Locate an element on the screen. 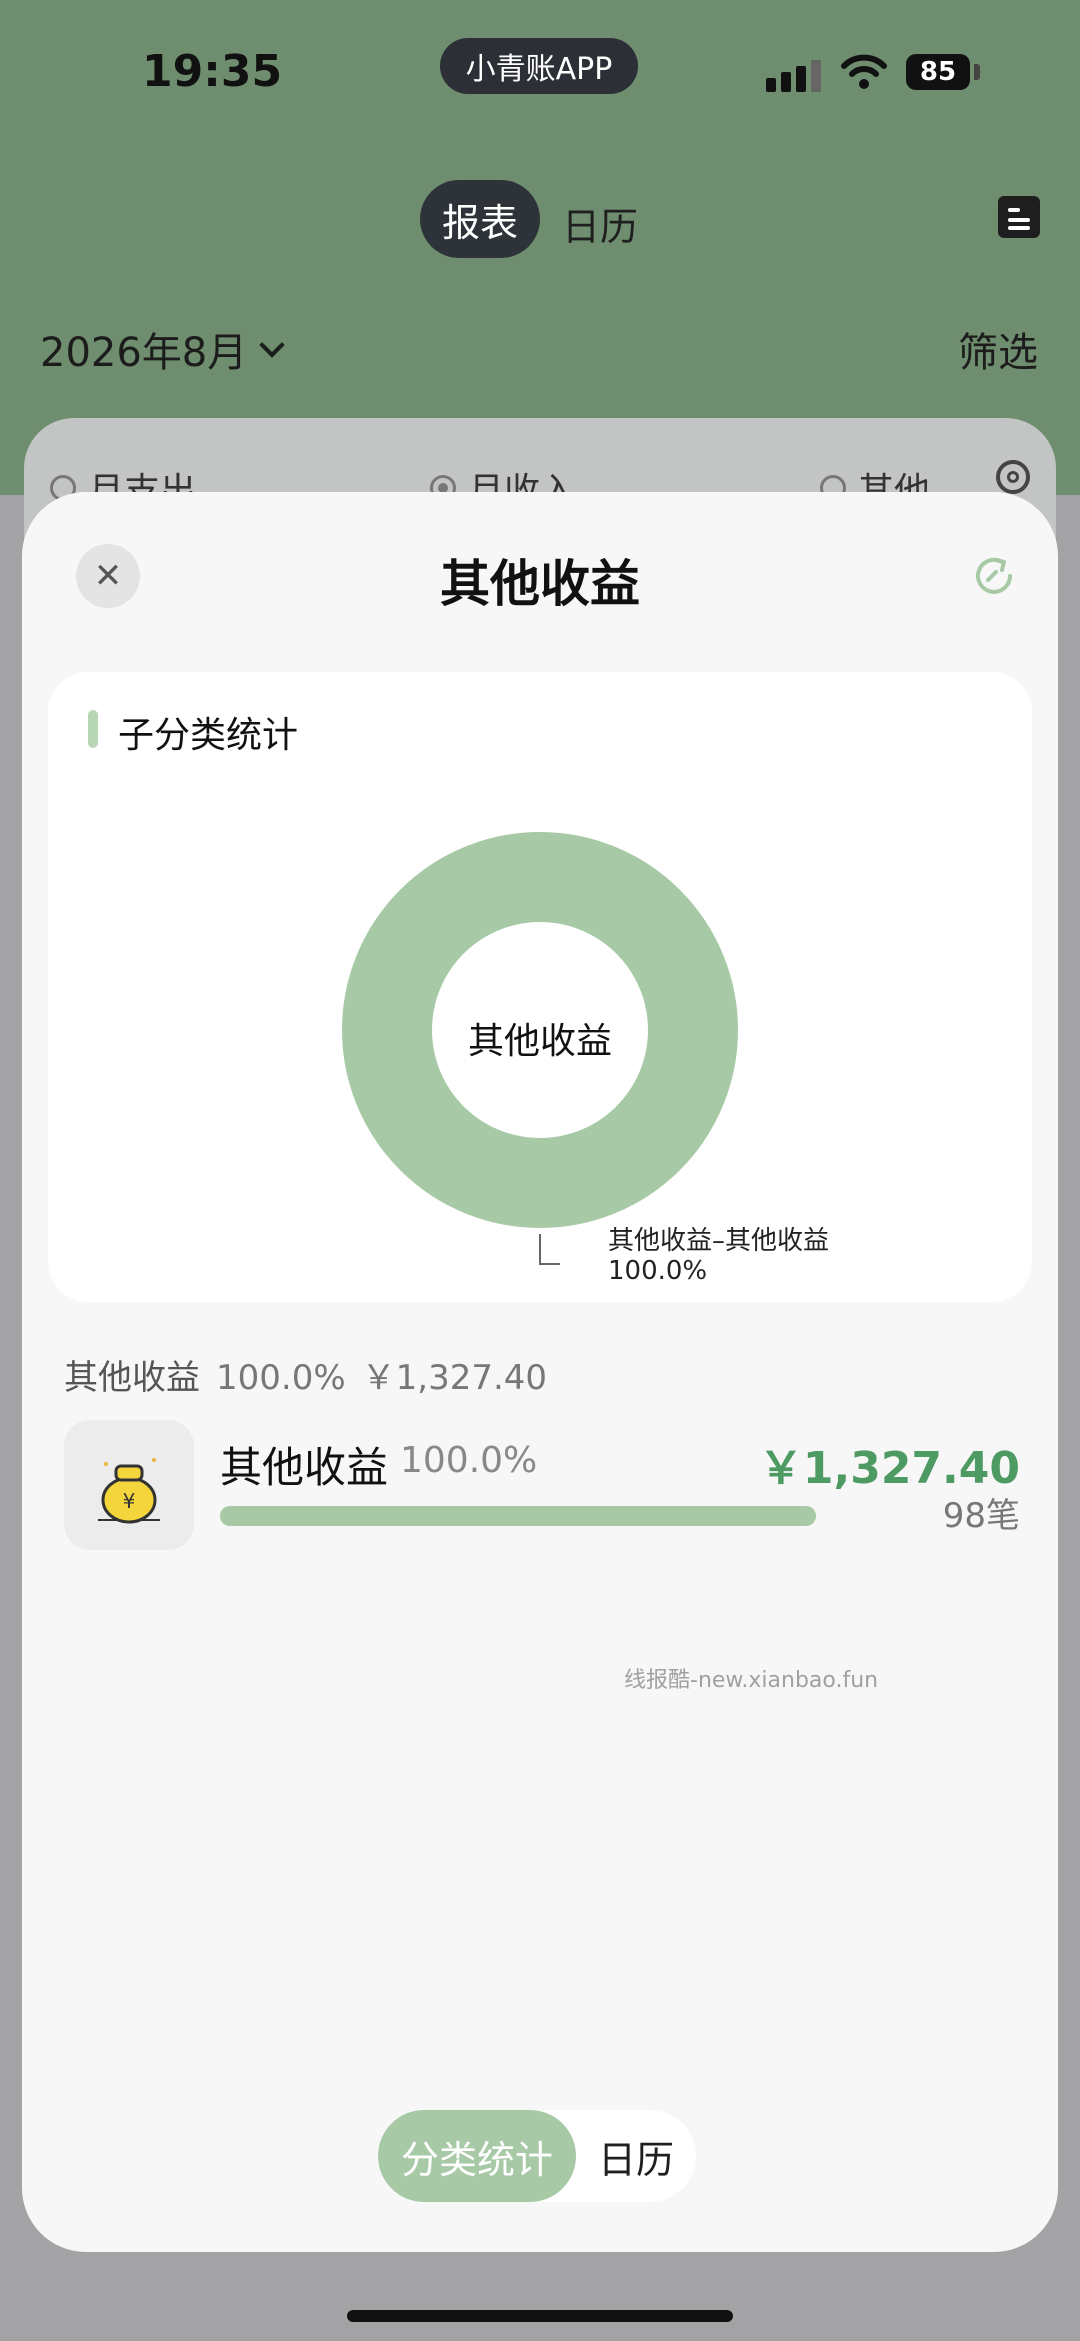 Image resolution: width=1080 pixels, height=2341 pixels. month-selector: 2026年8月 is located at coordinates (162, 349).